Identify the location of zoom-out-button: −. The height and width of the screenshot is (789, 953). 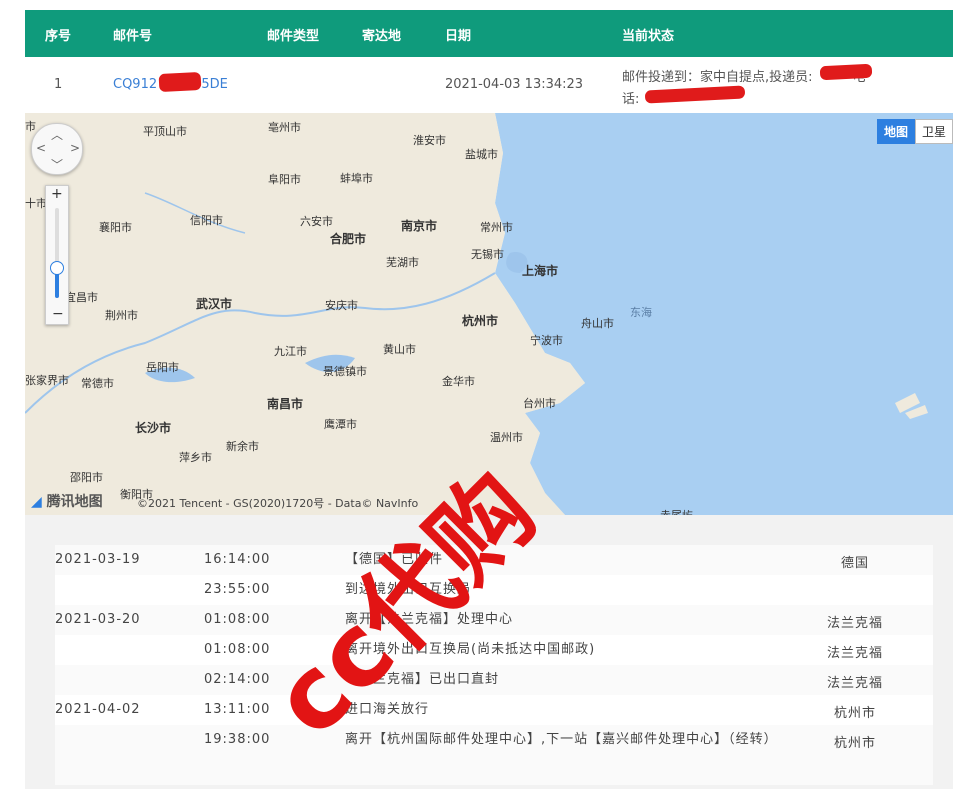
(58, 314).